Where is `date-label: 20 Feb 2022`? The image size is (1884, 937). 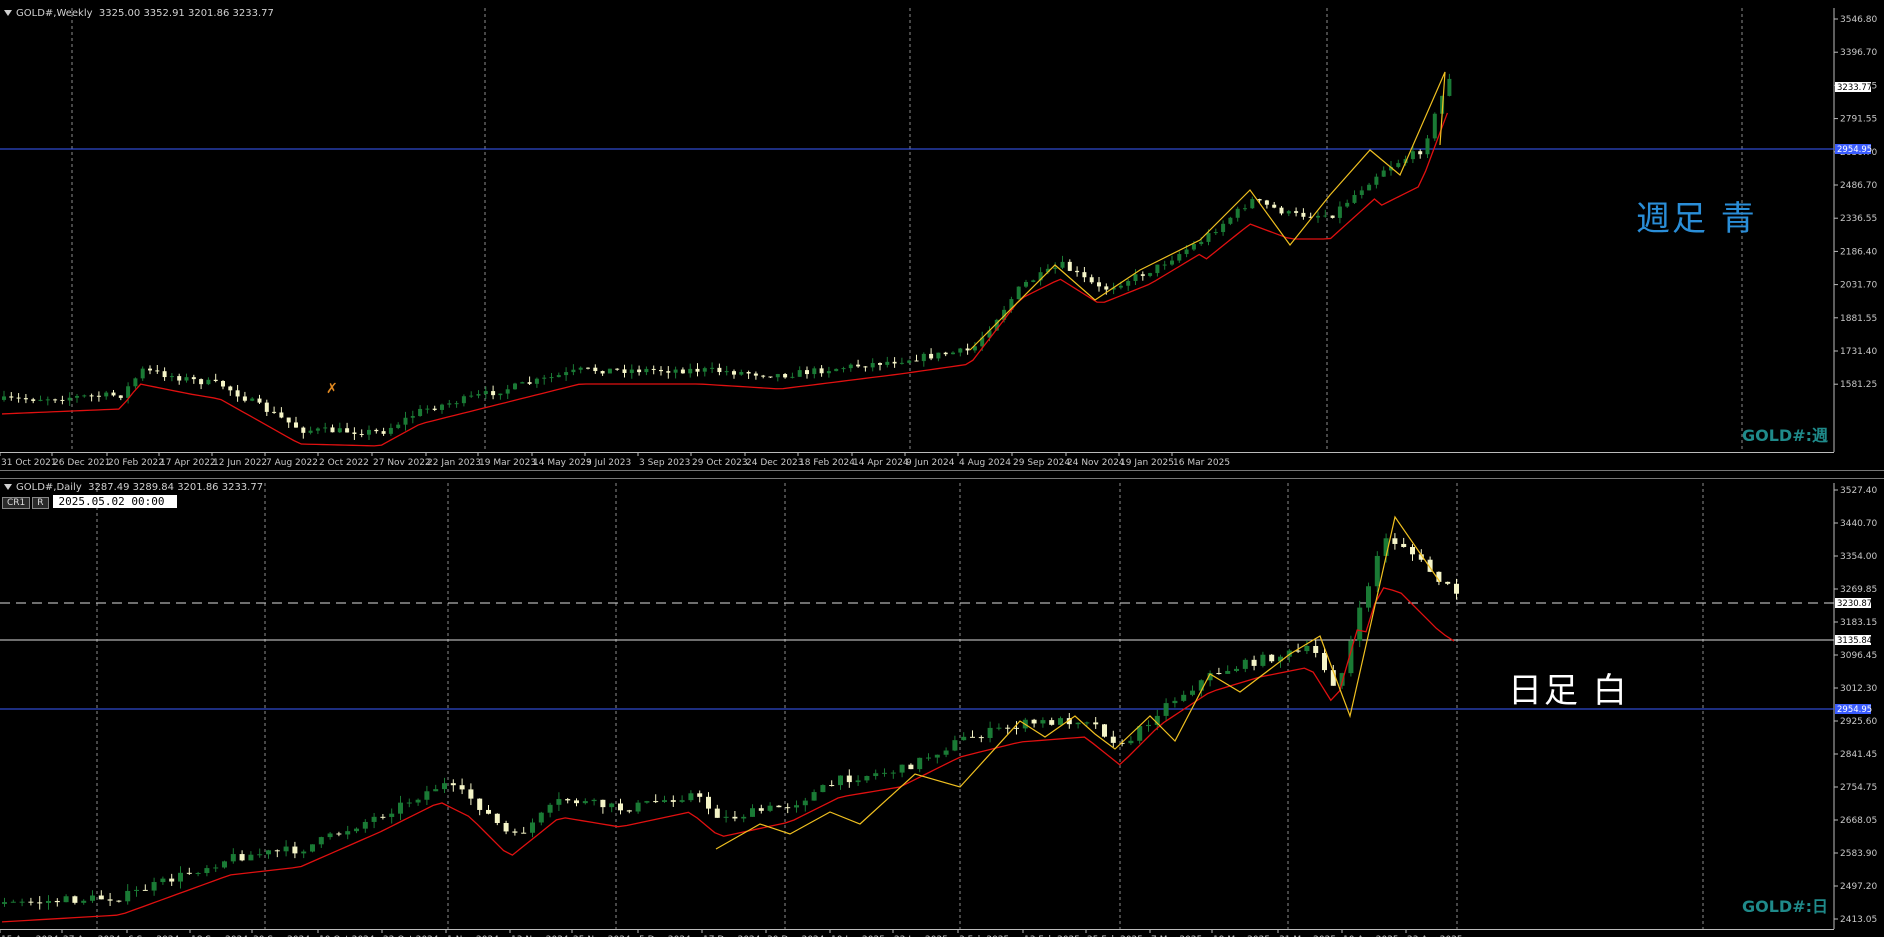 date-label: 20 Feb 2022 is located at coordinates (136, 463).